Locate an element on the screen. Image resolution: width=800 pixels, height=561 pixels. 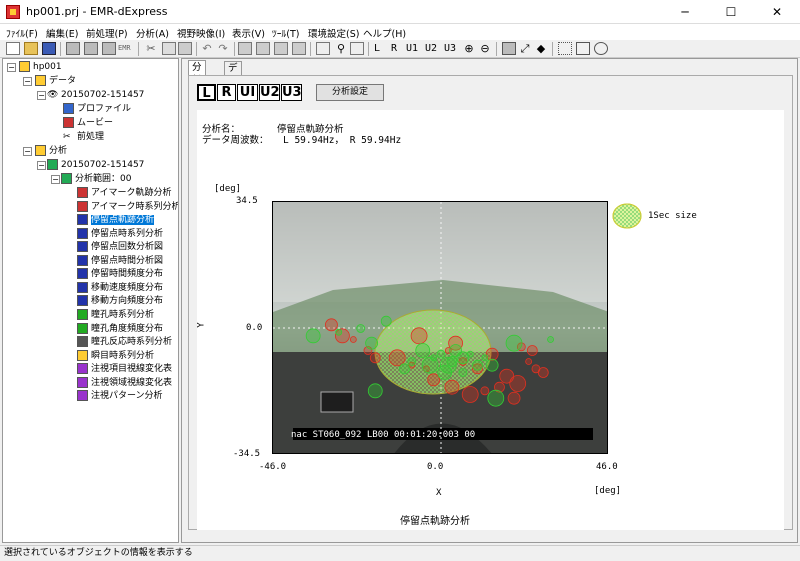
select-rect-icon is located at coordinates (565, 48).